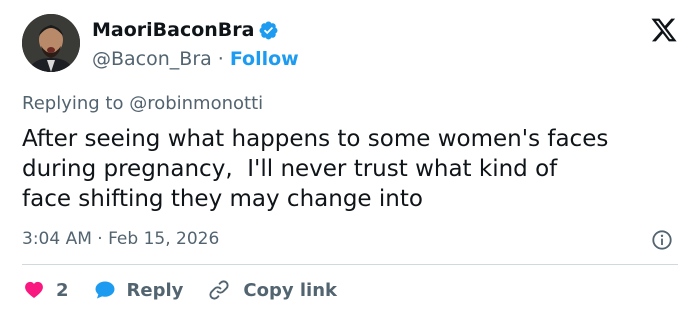 This screenshot has height=318, width=700. Describe the element at coordinates (264, 59) in the screenshot. I see `follow-button: Follow` at that location.